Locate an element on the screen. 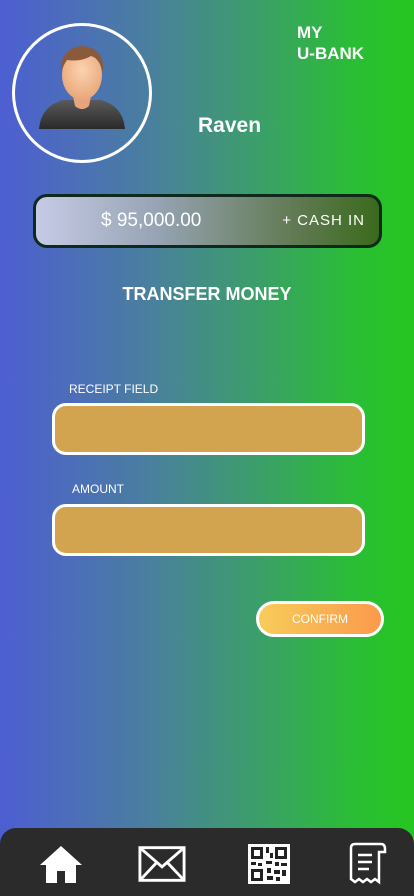  home-icon is located at coordinates (61, 864).